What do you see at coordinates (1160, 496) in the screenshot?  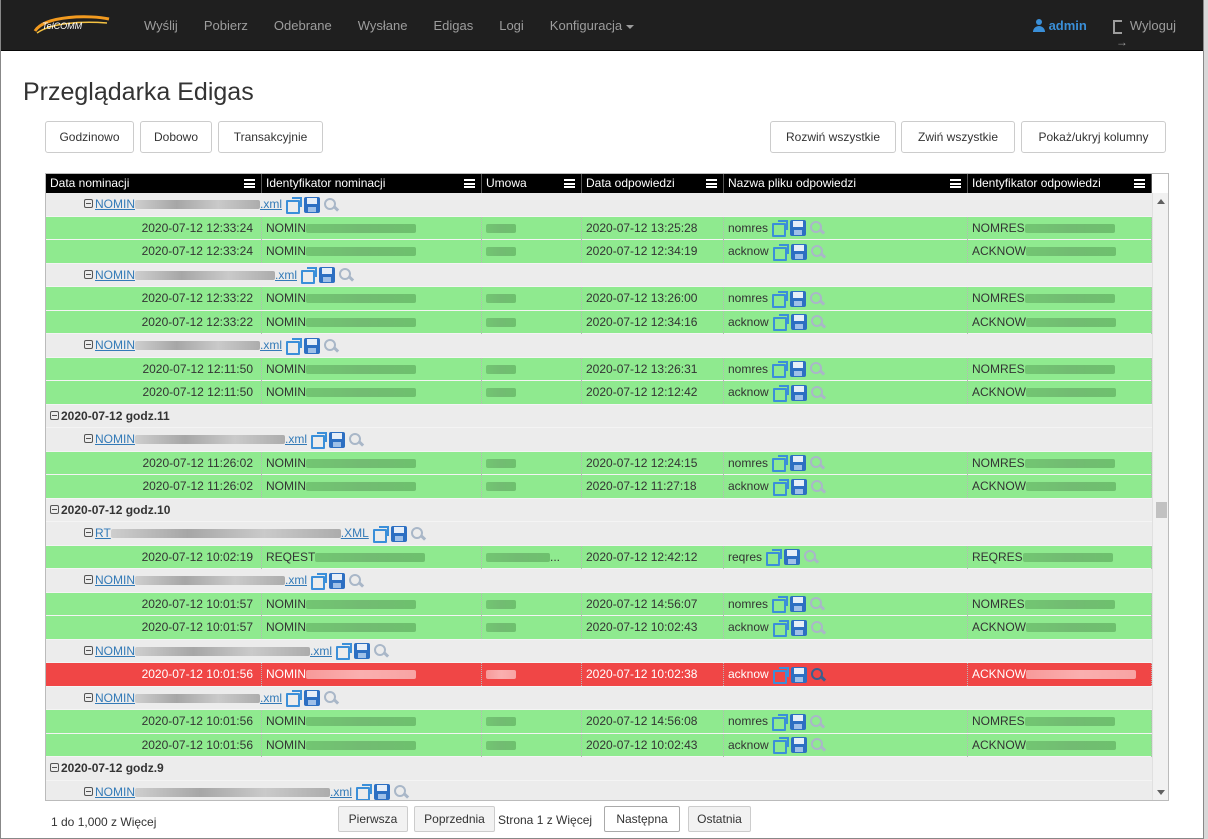 I see `grid-scrollbar` at bounding box center [1160, 496].